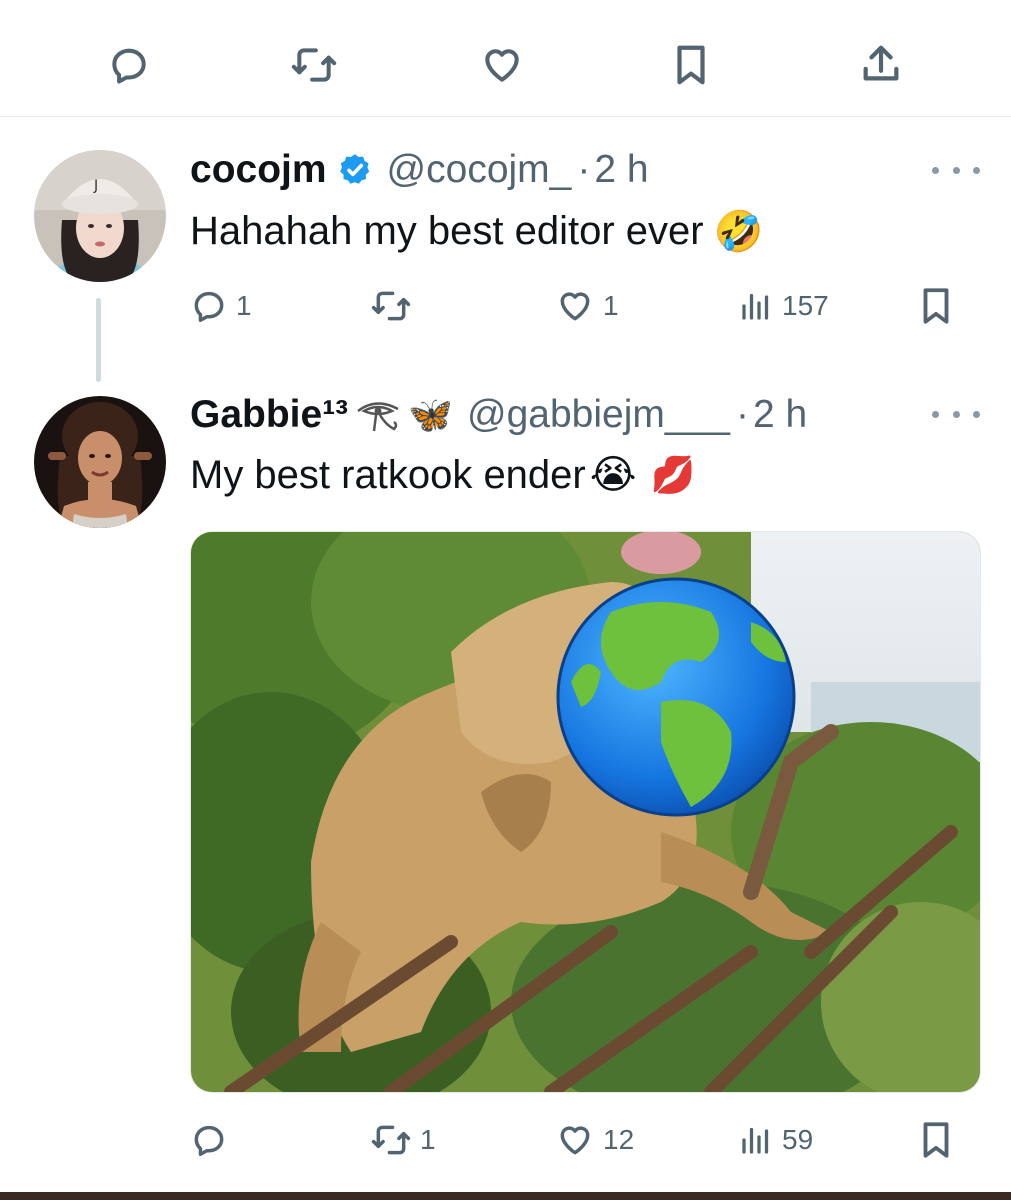 This screenshot has height=1200, width=1011. I want to click on views-button: 157, so click(783, 306).